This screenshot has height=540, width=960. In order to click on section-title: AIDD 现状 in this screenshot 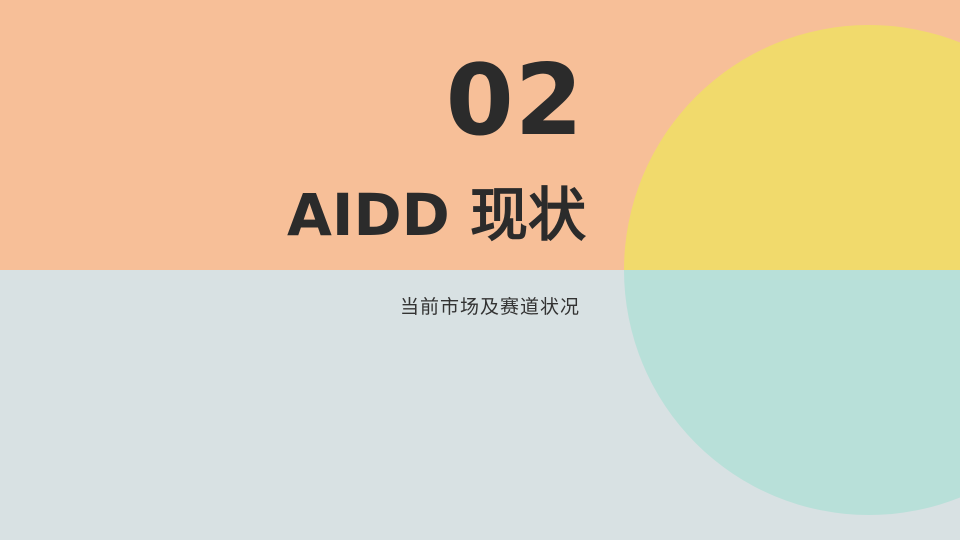, I will do `click(436, 215)`.